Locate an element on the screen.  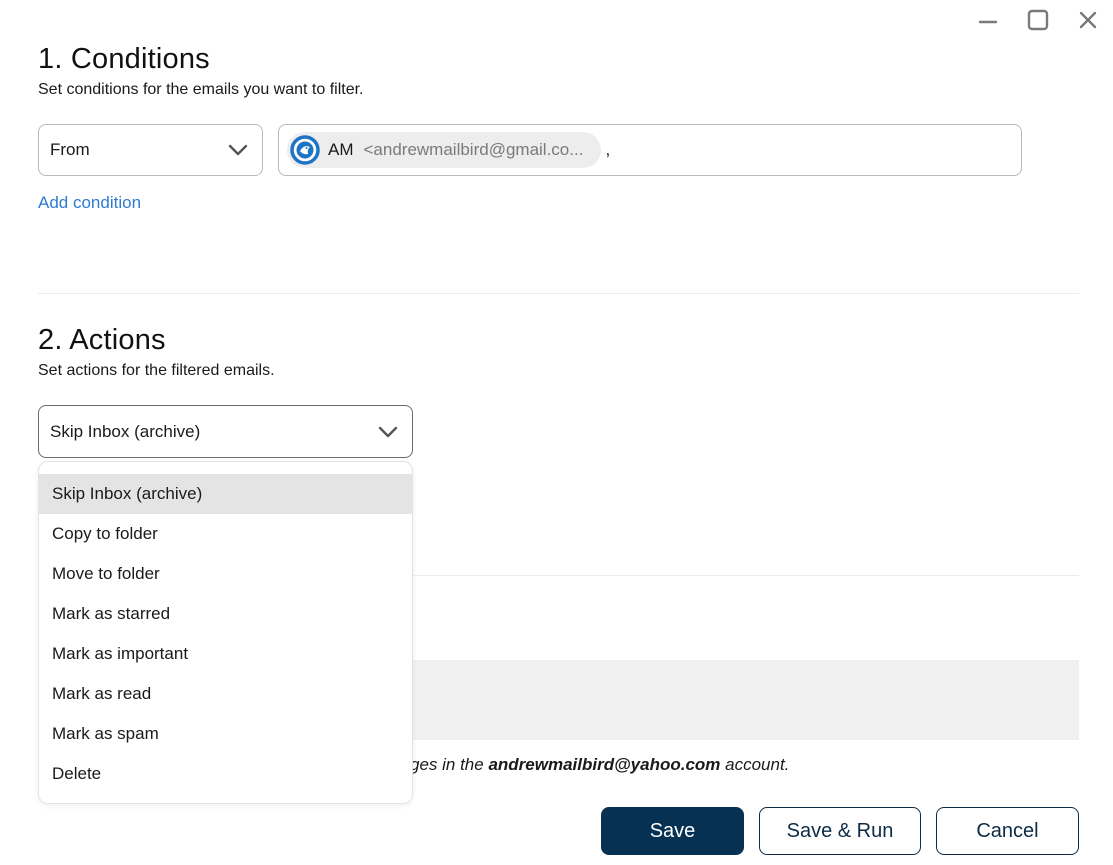
account-note-suffix: account. is located at coordinates (755, 764).